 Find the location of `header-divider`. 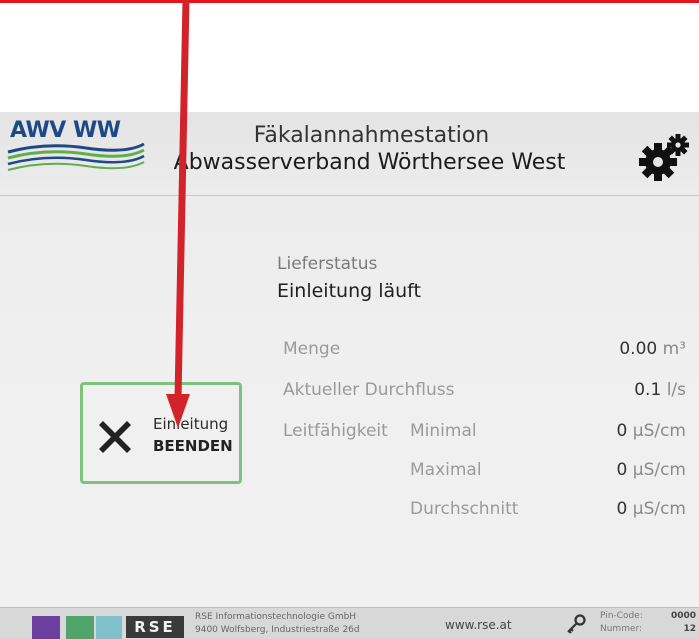

header-divider is located at coordinates (349, 195).